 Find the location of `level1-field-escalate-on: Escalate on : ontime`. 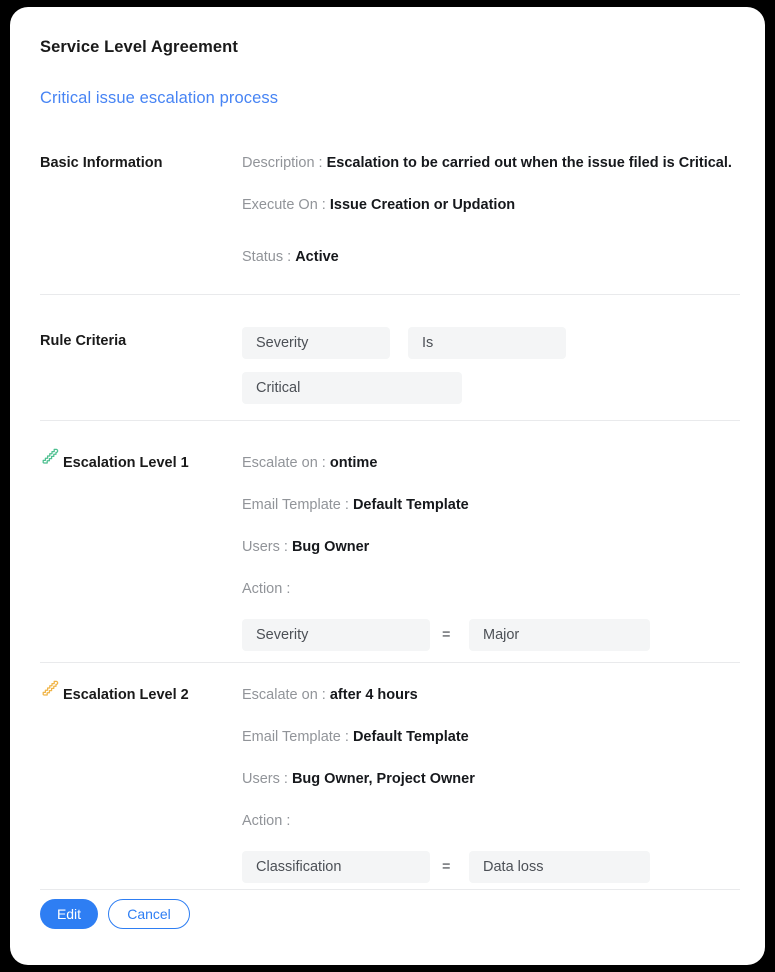

level1-field-escalate-on: Escalate on : ontime is located at coordinates (309, 463).